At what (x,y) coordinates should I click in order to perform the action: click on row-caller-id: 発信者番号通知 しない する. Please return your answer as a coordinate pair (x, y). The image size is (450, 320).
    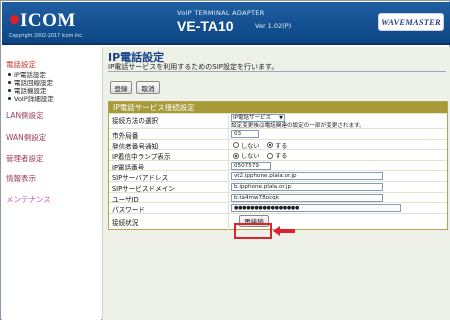
    Looking at the image, I should click on (278, 144).